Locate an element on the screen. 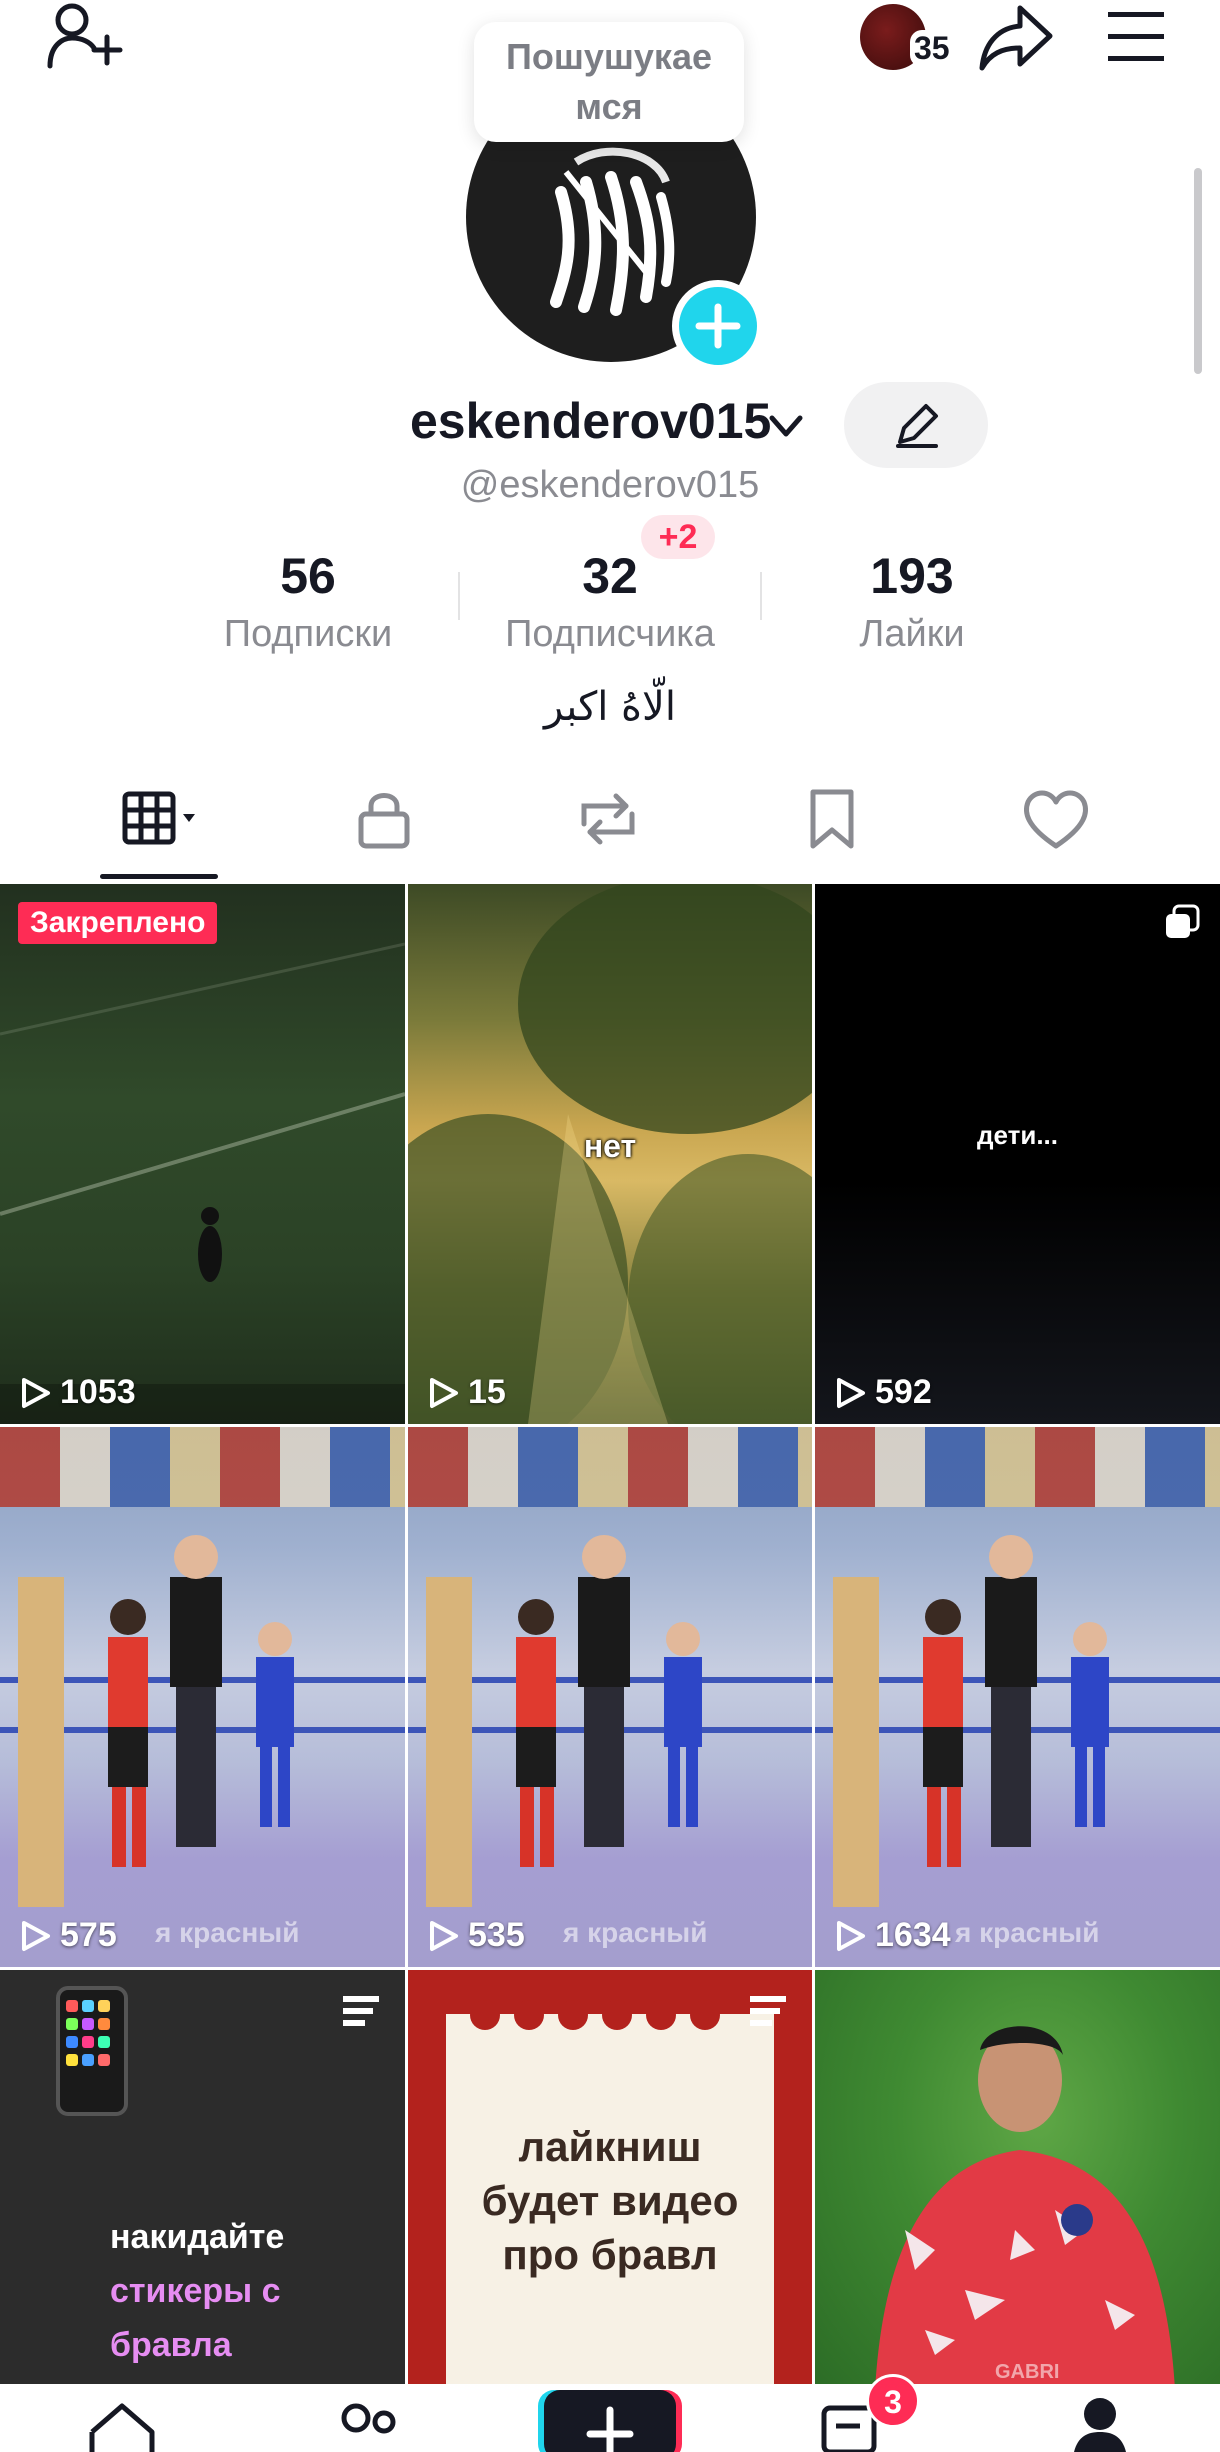 This screenshot has height=2452, width=1220. followers-count: 32 is located at coordinates (610, 576).